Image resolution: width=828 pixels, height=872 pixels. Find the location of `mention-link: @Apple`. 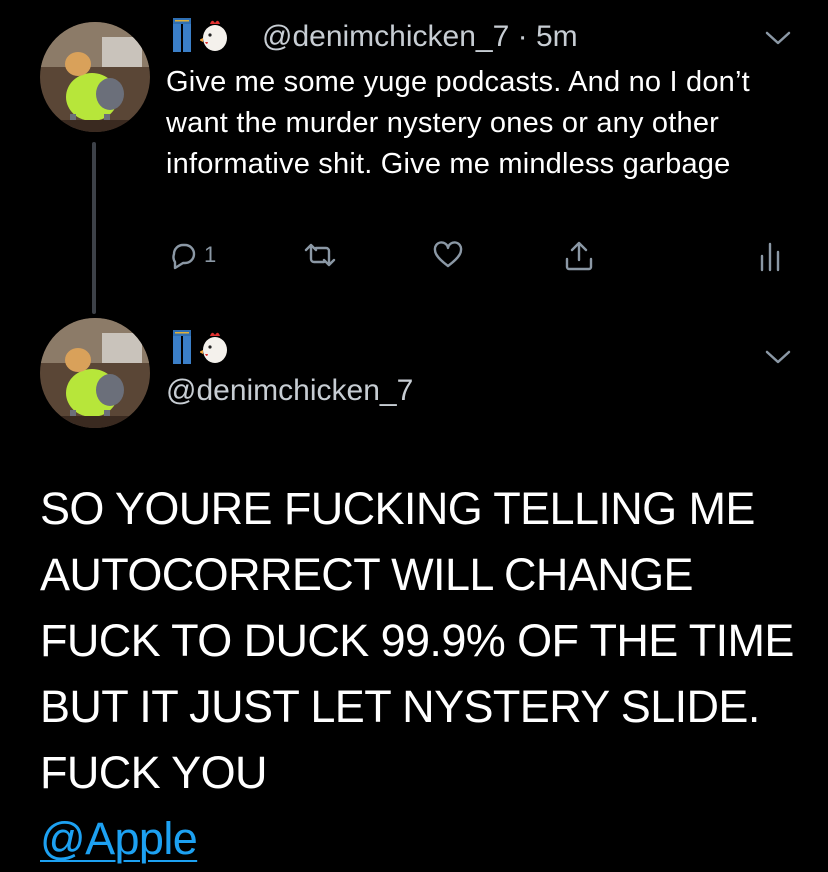

mention-link: @Apple is located at coordinates (430, 839).